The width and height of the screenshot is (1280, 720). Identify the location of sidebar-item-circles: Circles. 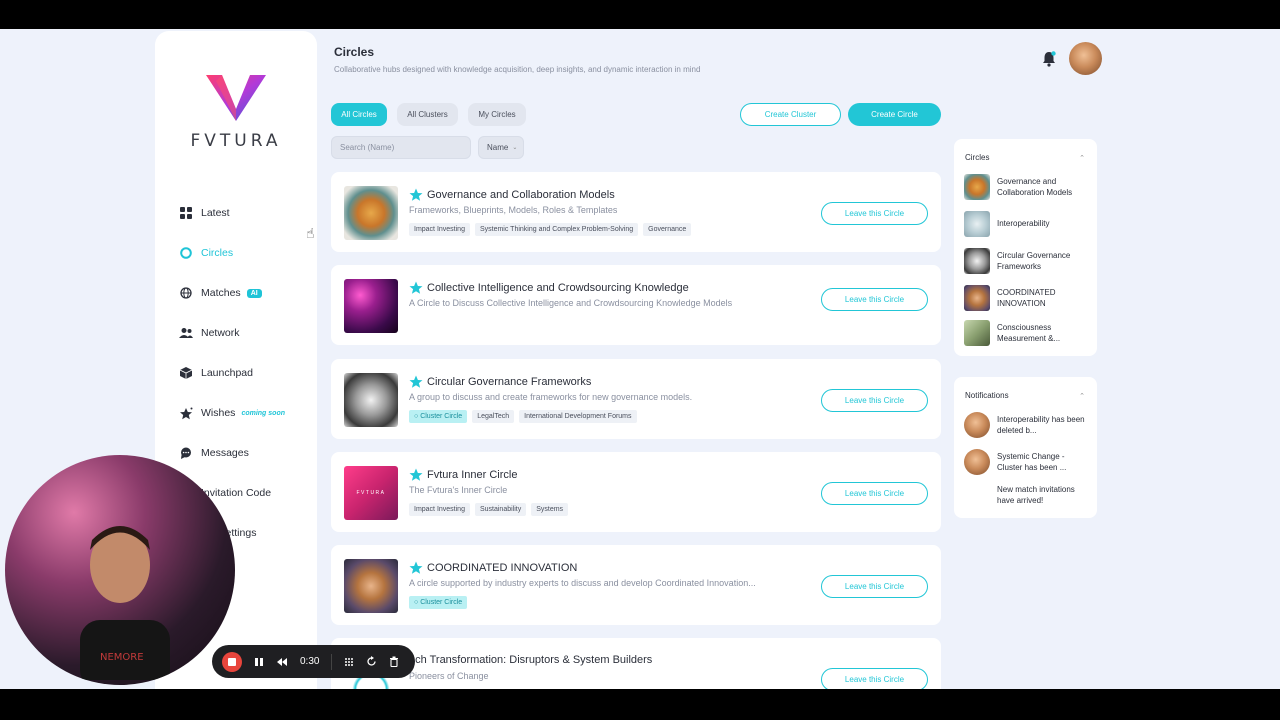
(232, 253).